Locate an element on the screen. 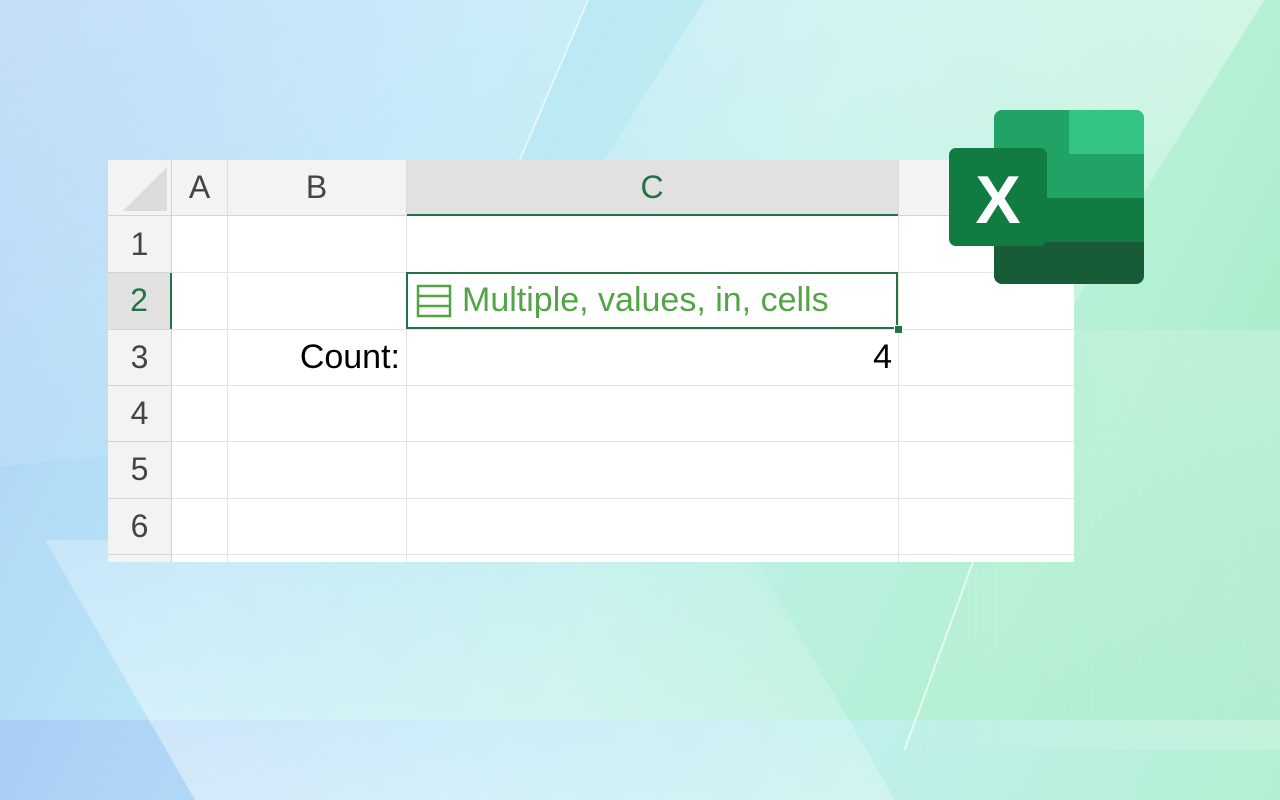  cell-c2-value: Multiple, values, in, cells is located at coordinates (645, 300).